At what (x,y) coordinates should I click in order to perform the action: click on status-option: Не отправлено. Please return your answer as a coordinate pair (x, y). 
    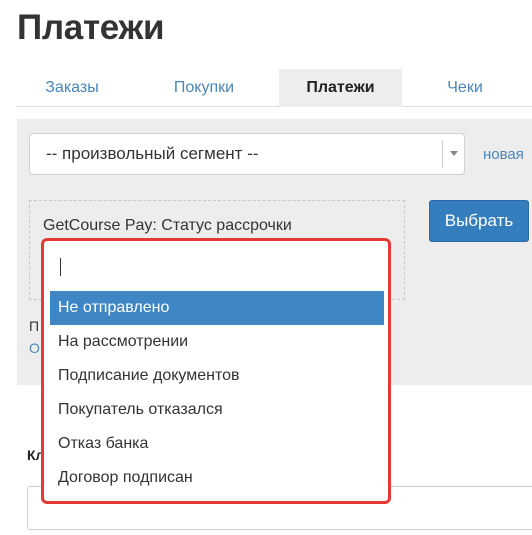
    Looking at the image, I should click on (217, 308).